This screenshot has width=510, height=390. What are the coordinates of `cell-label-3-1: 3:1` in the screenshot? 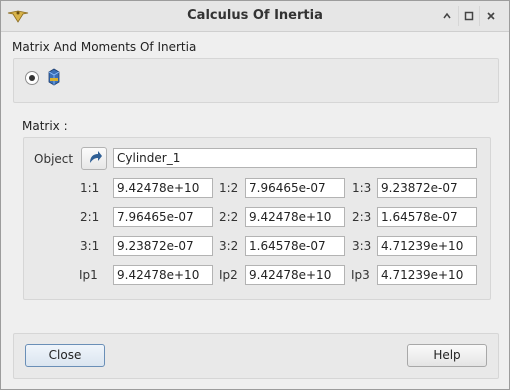 It's located at (90, 246).